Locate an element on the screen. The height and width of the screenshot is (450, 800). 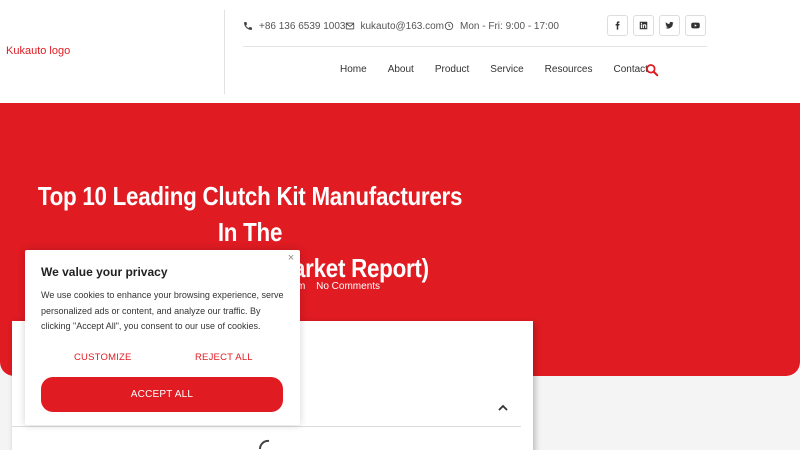
search-button is located at coordinates (652, 70).